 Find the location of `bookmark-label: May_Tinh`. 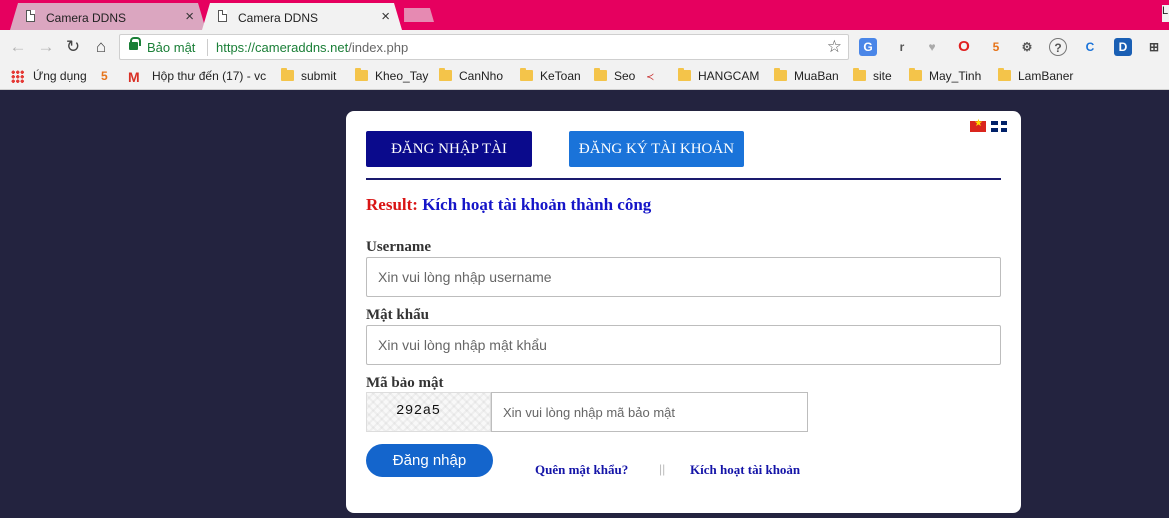

bookmark-label: May_Tinh is located at coordinates (955, 76).